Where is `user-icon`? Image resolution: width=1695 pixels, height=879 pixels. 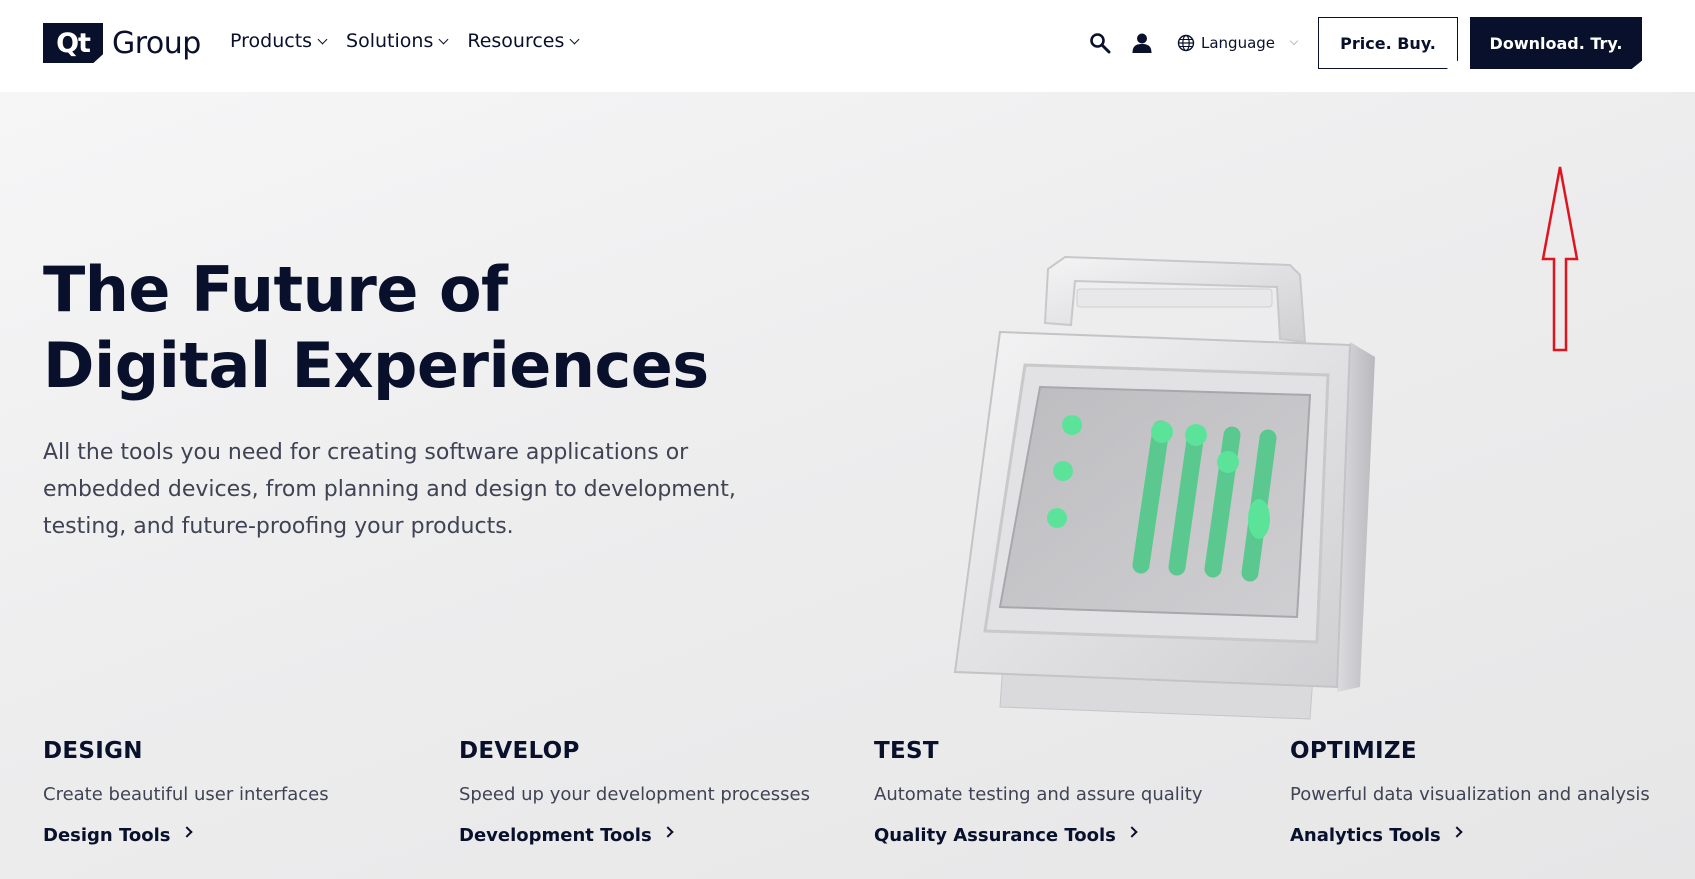
user-icon is located at coordinates (1142, 43).